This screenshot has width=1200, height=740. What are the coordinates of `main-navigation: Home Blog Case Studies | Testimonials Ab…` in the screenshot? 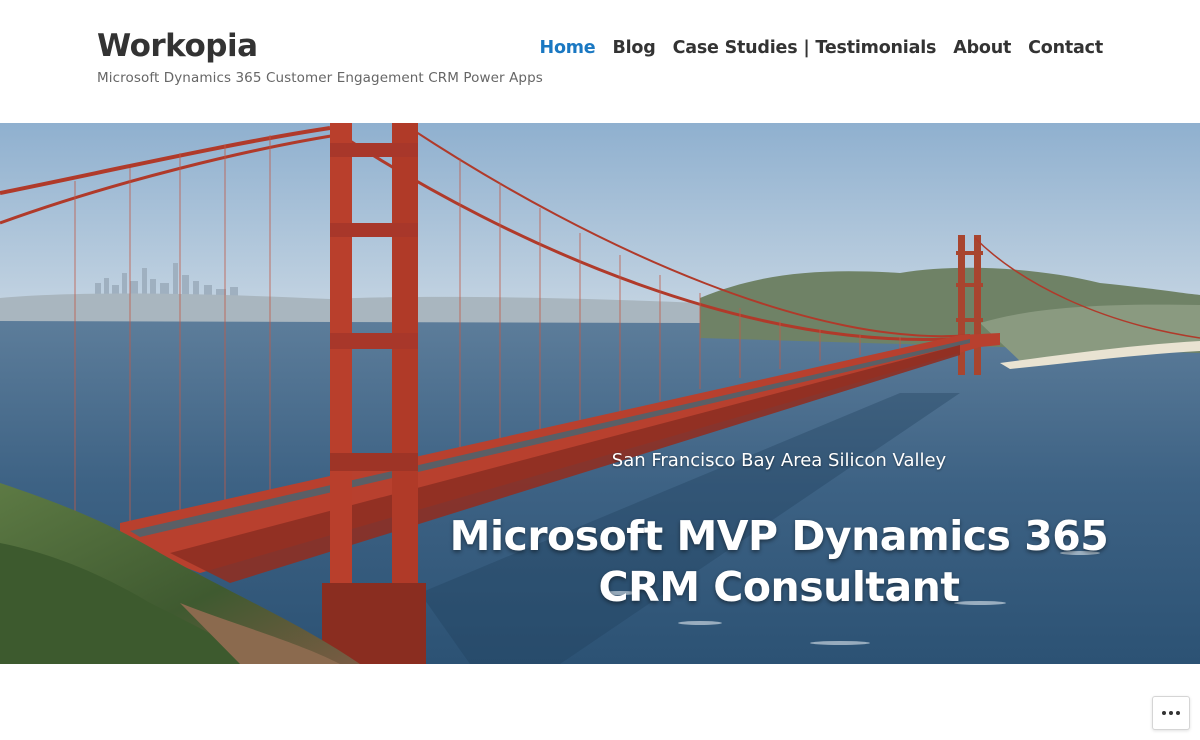 It's located at (822, 48).